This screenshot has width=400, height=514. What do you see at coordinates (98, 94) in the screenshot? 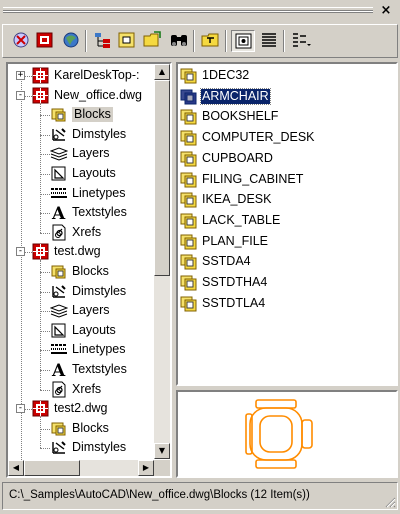
I see `tree-node-label: New_office.dwg` at bounding box center [98, 94].